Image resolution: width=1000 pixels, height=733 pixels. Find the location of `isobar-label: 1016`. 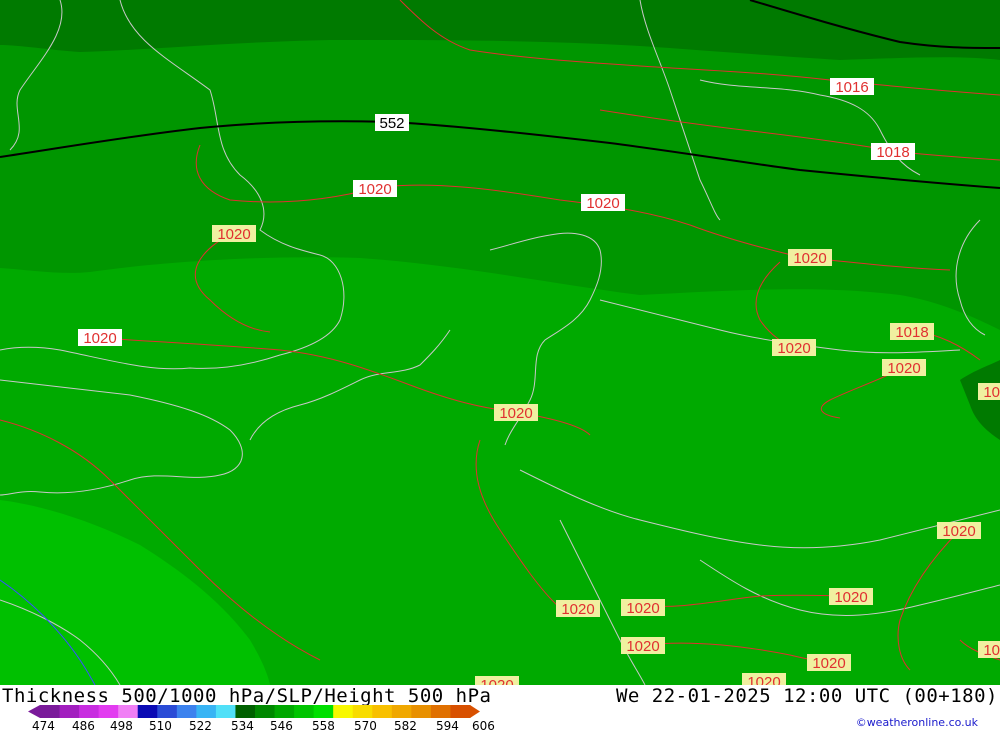

isobar-label: 1016 is located at coordinates (852, 87).